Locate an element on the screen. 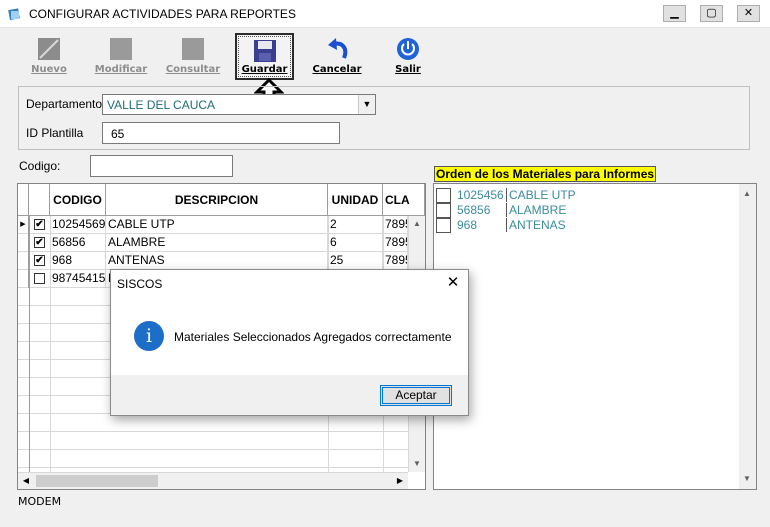  nuevo-label: Nuevo is located at coordinates (49, 69).